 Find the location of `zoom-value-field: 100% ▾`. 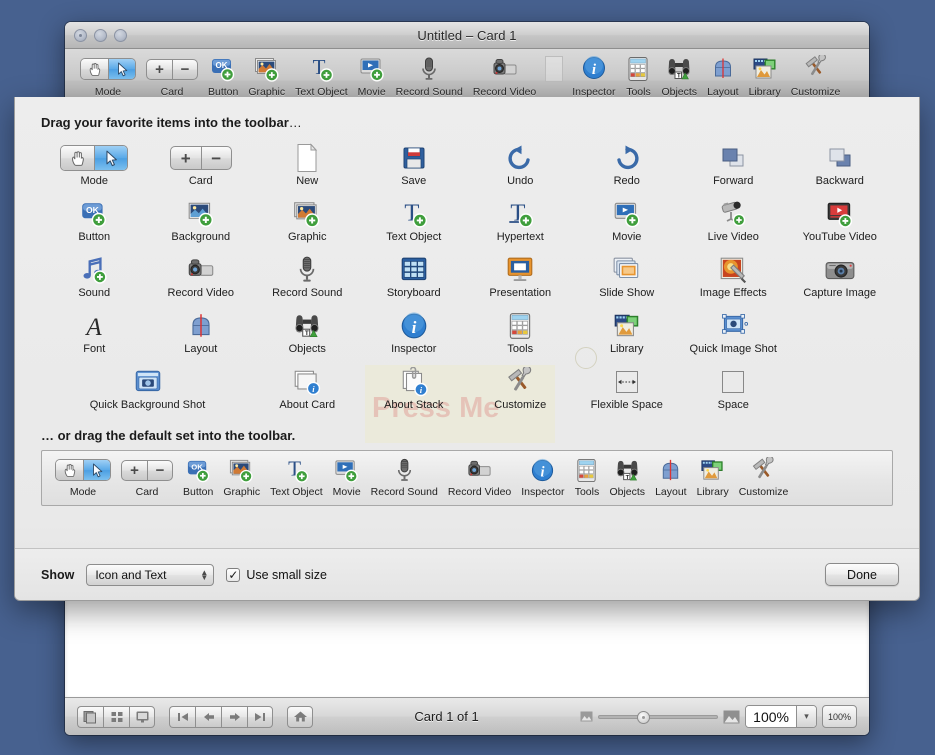

zoom-value-field: 100% ▾ is located at coordinates (781, 716).